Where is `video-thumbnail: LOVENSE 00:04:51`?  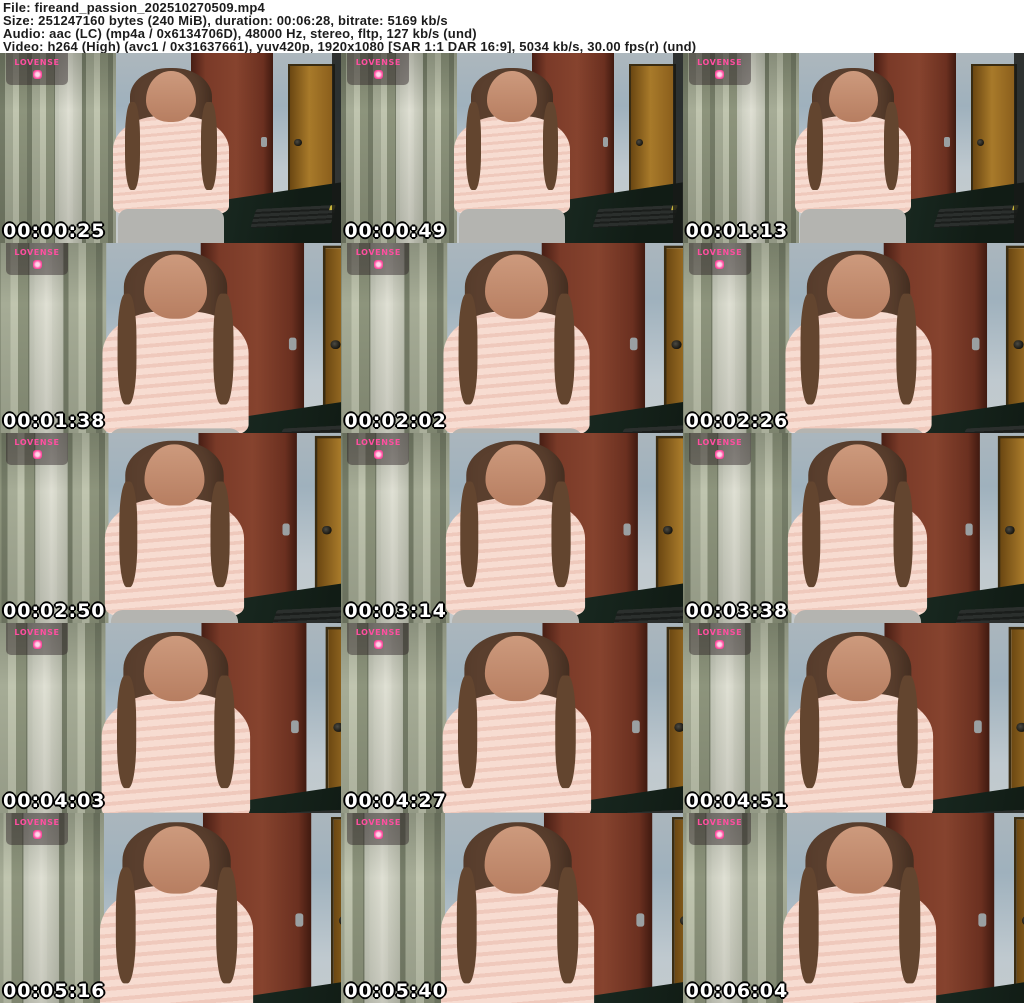
video-thumbnail: LOVENSE 00:04:51 is located at coordinates (853, 718).